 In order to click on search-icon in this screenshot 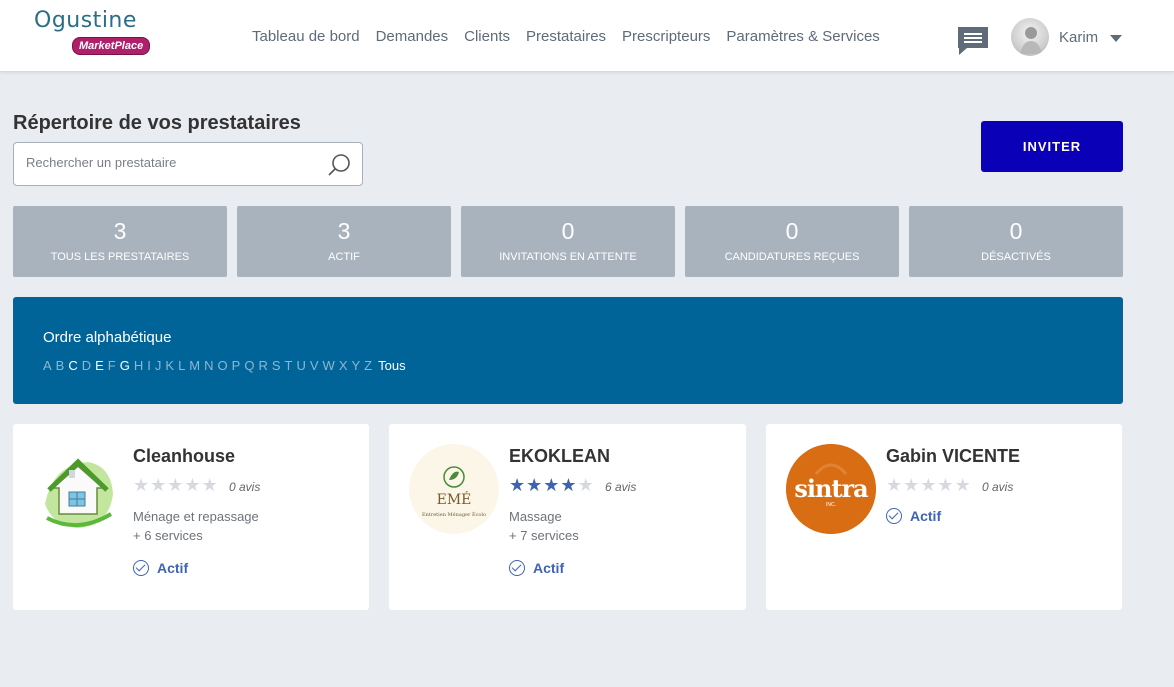, I will do `click(339, 165)`.